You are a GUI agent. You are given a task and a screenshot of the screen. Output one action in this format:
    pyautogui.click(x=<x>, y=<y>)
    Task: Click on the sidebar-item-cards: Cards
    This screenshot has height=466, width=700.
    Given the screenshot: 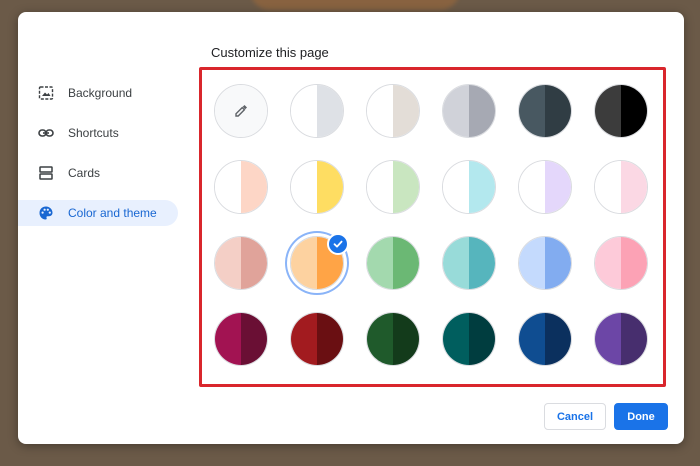 What is the action you would take?
    pyautogui.click(x=98, y=173)
    